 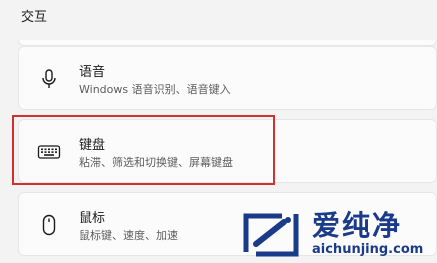 I want to click on watermark-logo-icon, so click(x=271, y=233).